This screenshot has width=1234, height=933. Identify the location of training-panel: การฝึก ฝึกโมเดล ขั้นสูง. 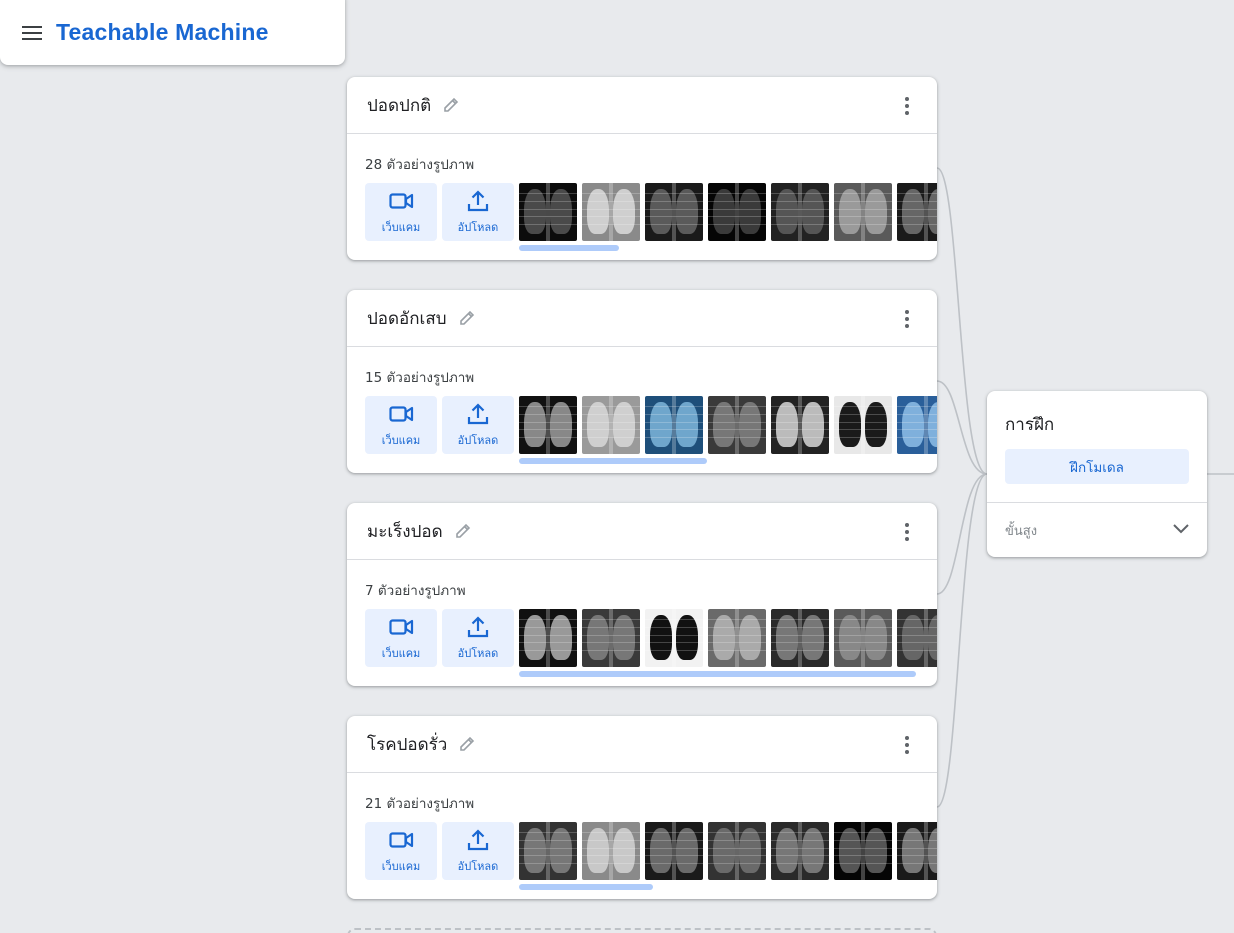
(1097, 474).